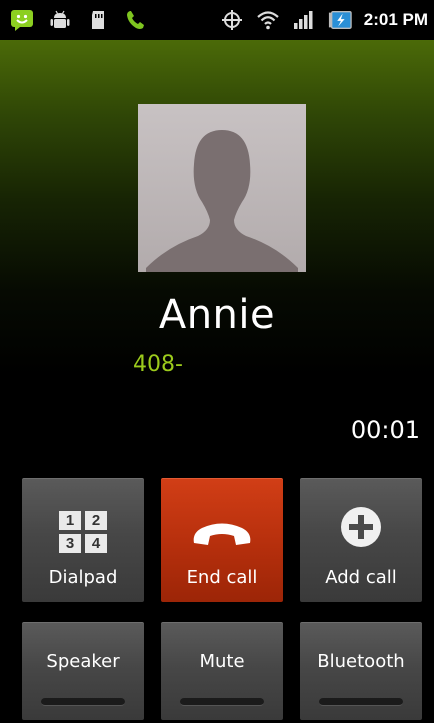 This screenshot has height=723, width=434. Describe the element at coordinates (96, 543) in the screenshot. I see `dialpad-key: 4` at that location.